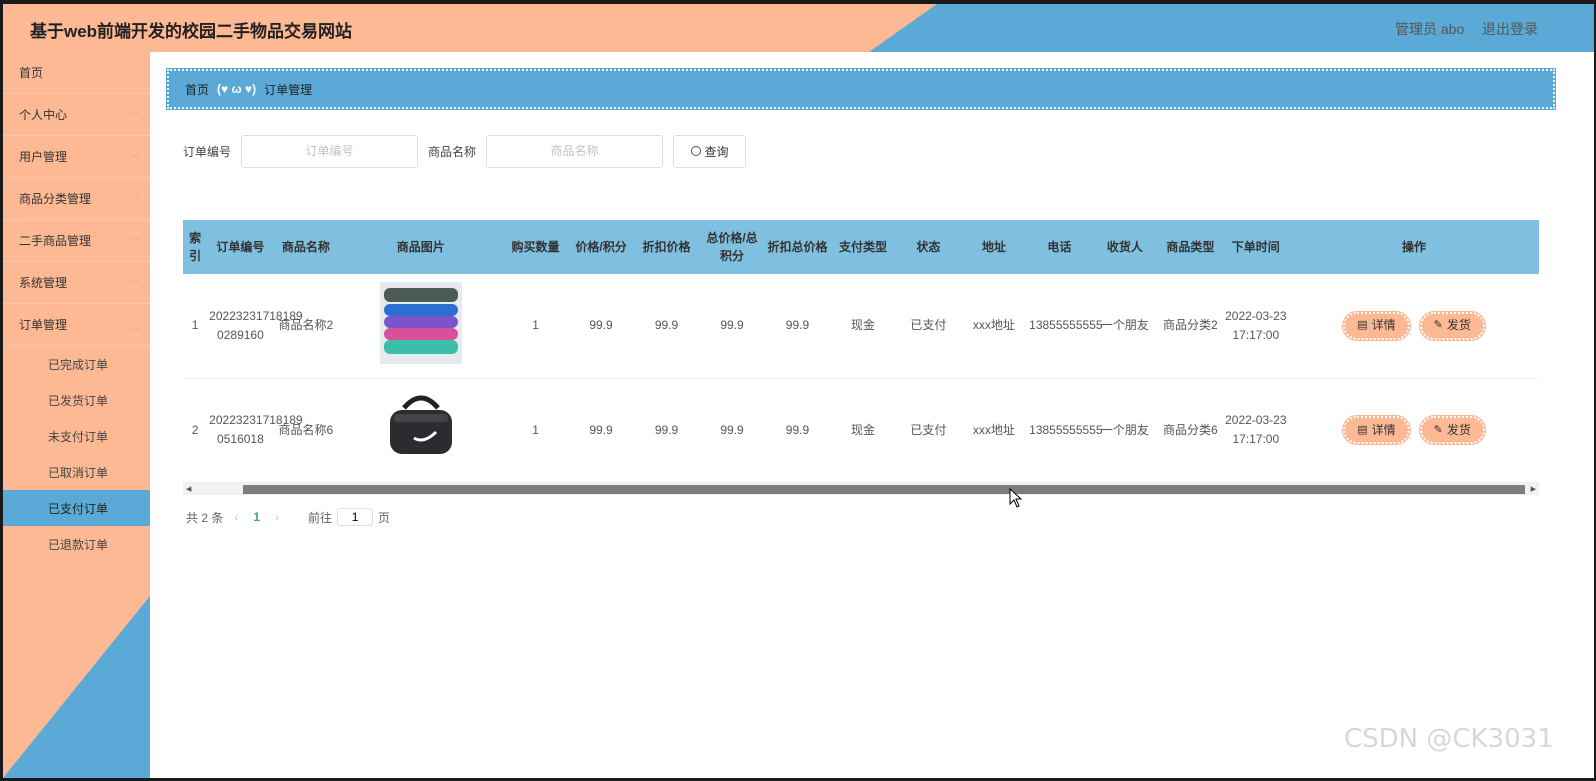 Image resolution: width=1596 pixels, height=781 pixels. I want to click on search-button: 查询, so click(710, 151).